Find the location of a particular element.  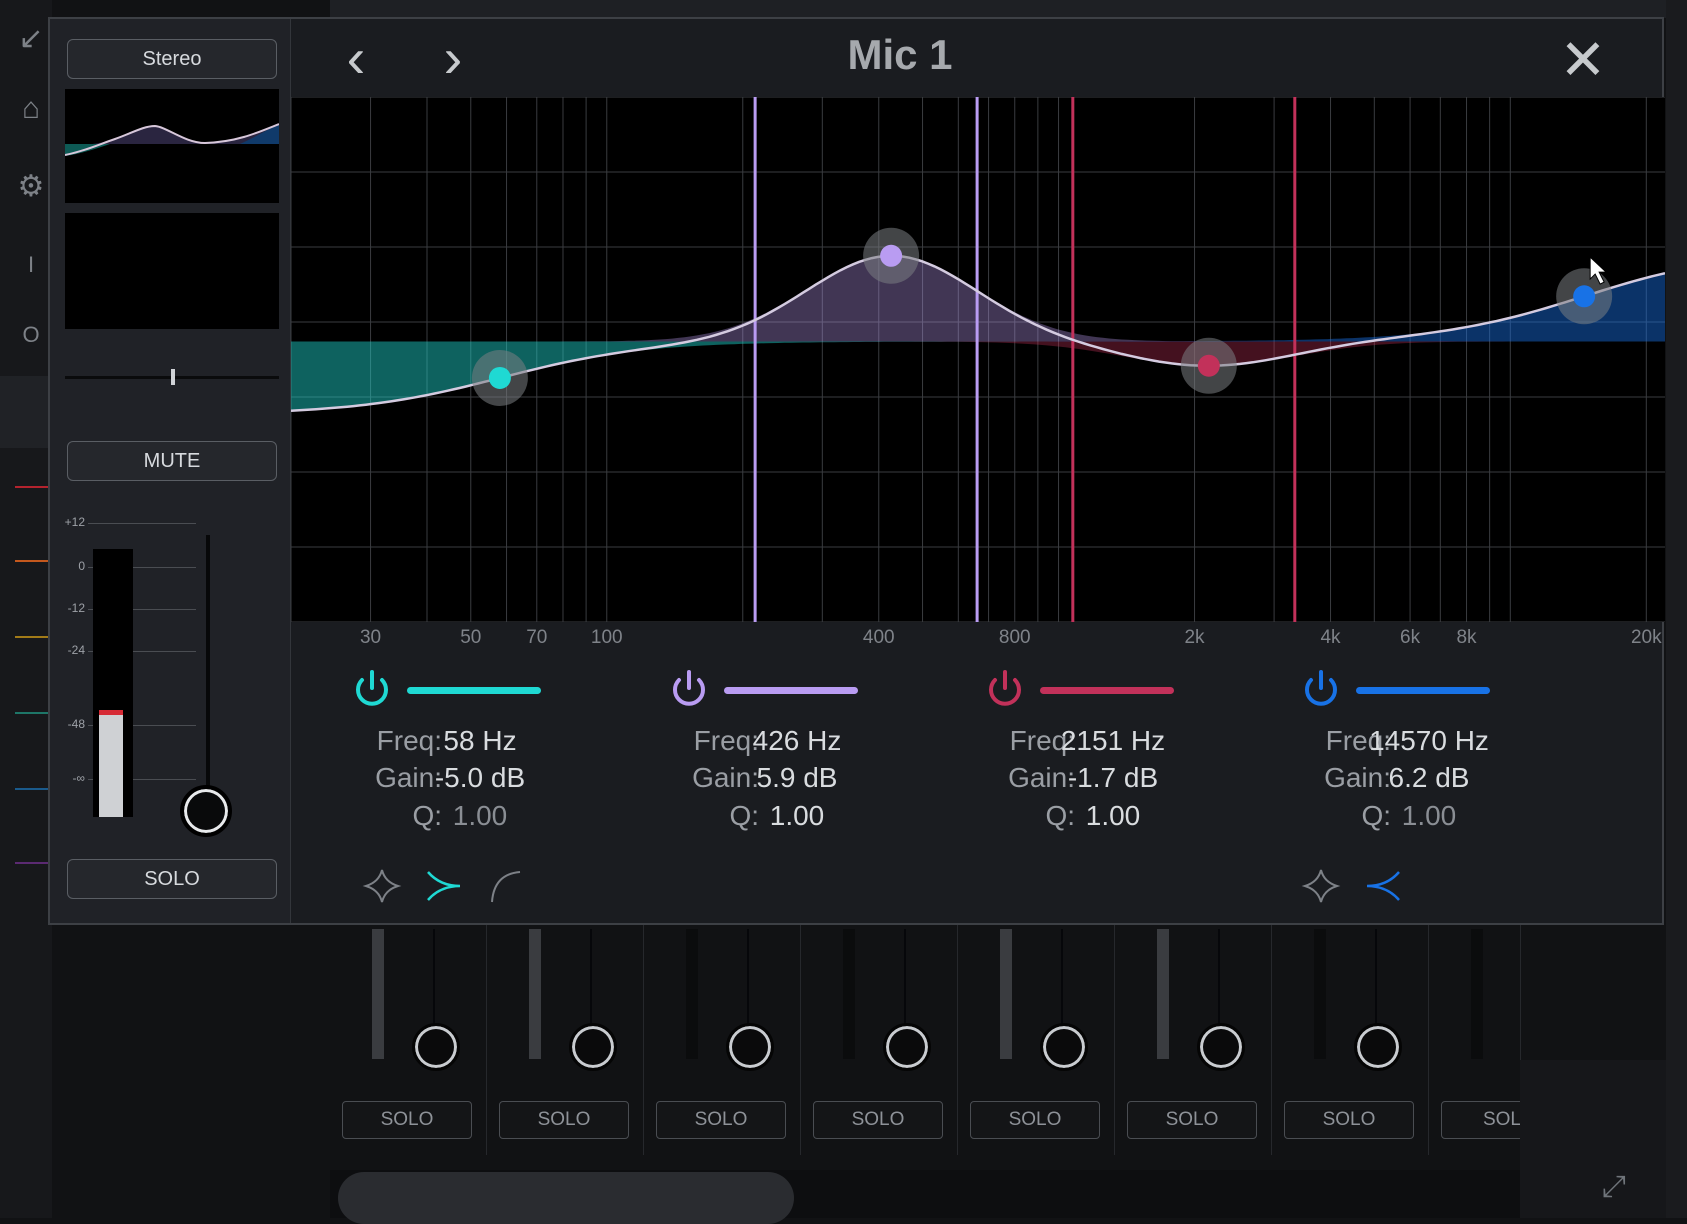

frequency-tick-label: 2k is located at coordinates (1194, 637).